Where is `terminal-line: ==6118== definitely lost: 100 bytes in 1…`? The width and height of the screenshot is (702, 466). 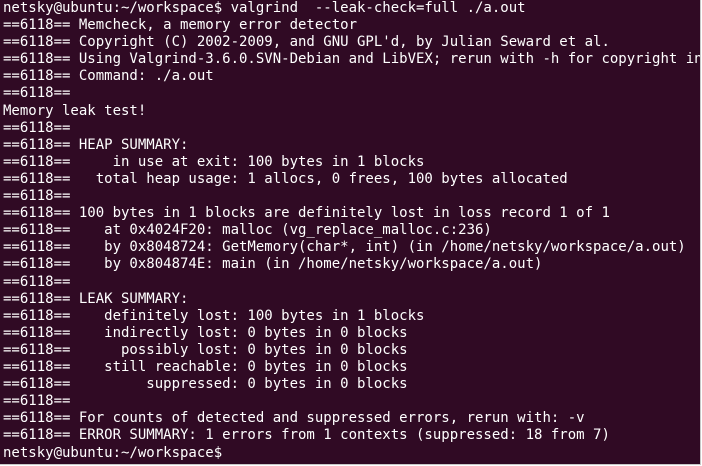 terminal-line: ==6118== definitely lost: 100 bytes in 1… is located at coordinates (214, 315).